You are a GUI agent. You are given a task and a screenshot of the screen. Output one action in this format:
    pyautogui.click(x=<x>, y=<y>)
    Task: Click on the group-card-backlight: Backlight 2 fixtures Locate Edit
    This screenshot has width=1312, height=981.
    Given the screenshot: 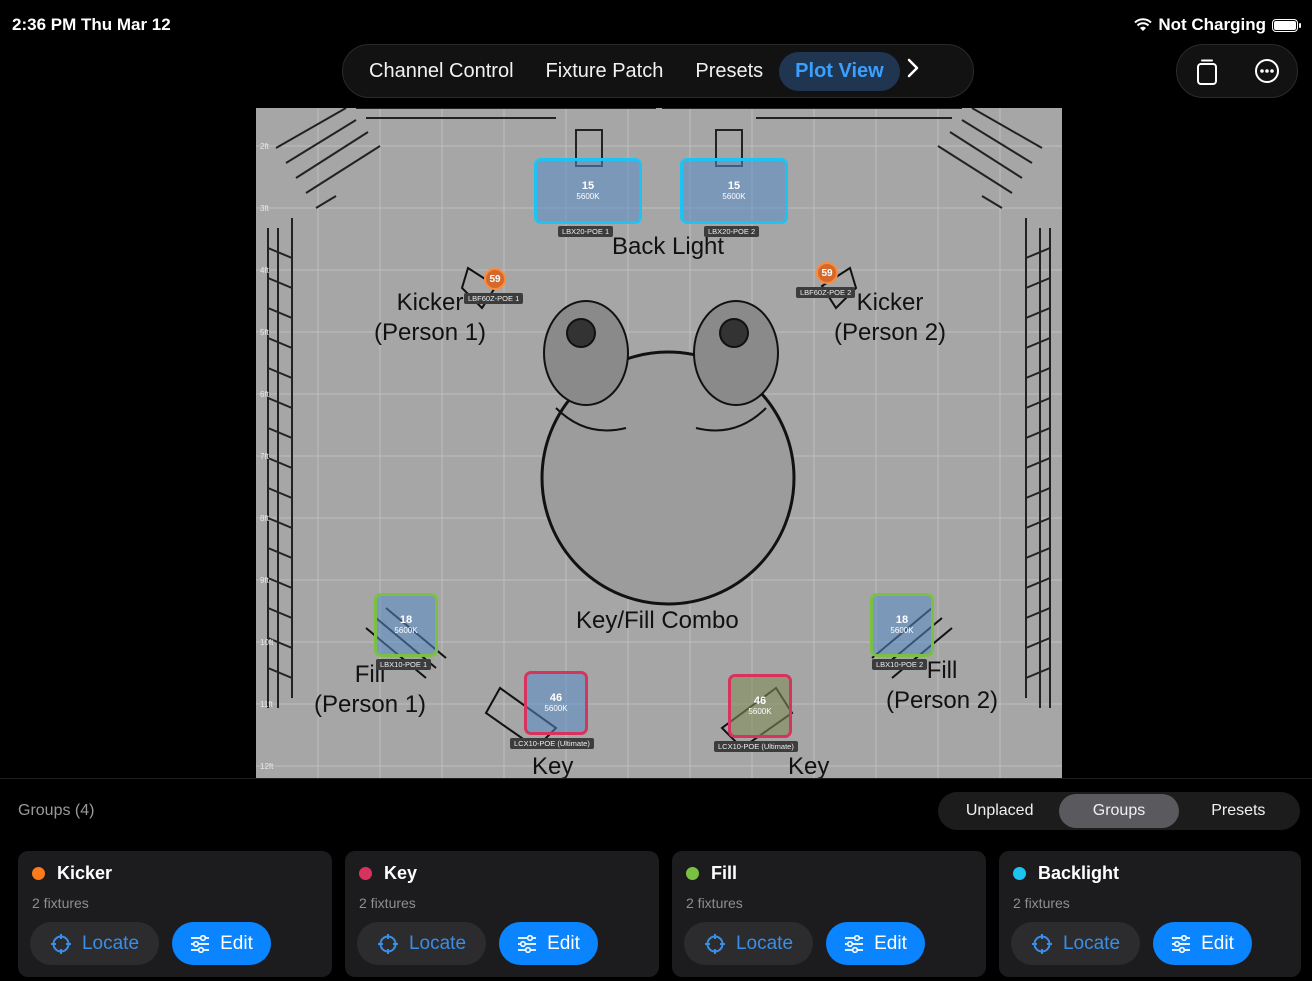 What is the action you would take?
    pyautogui.click(x=1150, y=914)
    